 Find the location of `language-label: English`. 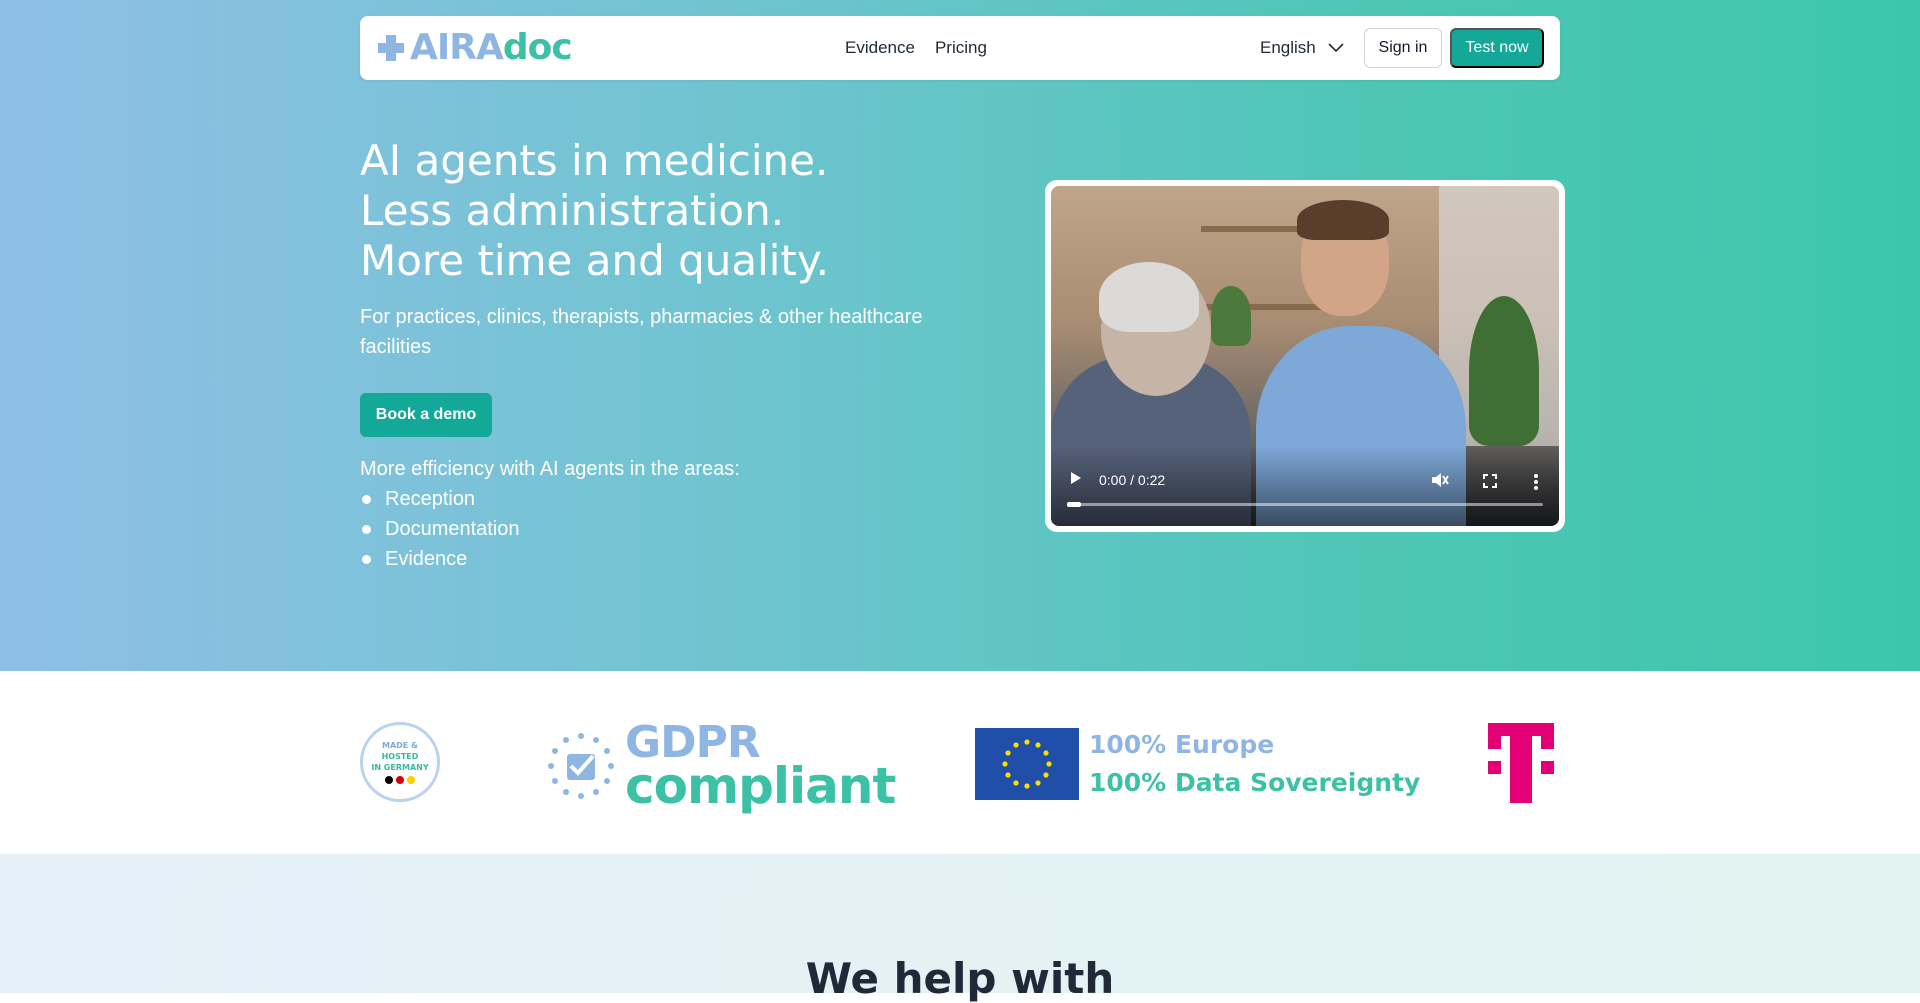

language-label: English is located at coordinates (1288, 47).